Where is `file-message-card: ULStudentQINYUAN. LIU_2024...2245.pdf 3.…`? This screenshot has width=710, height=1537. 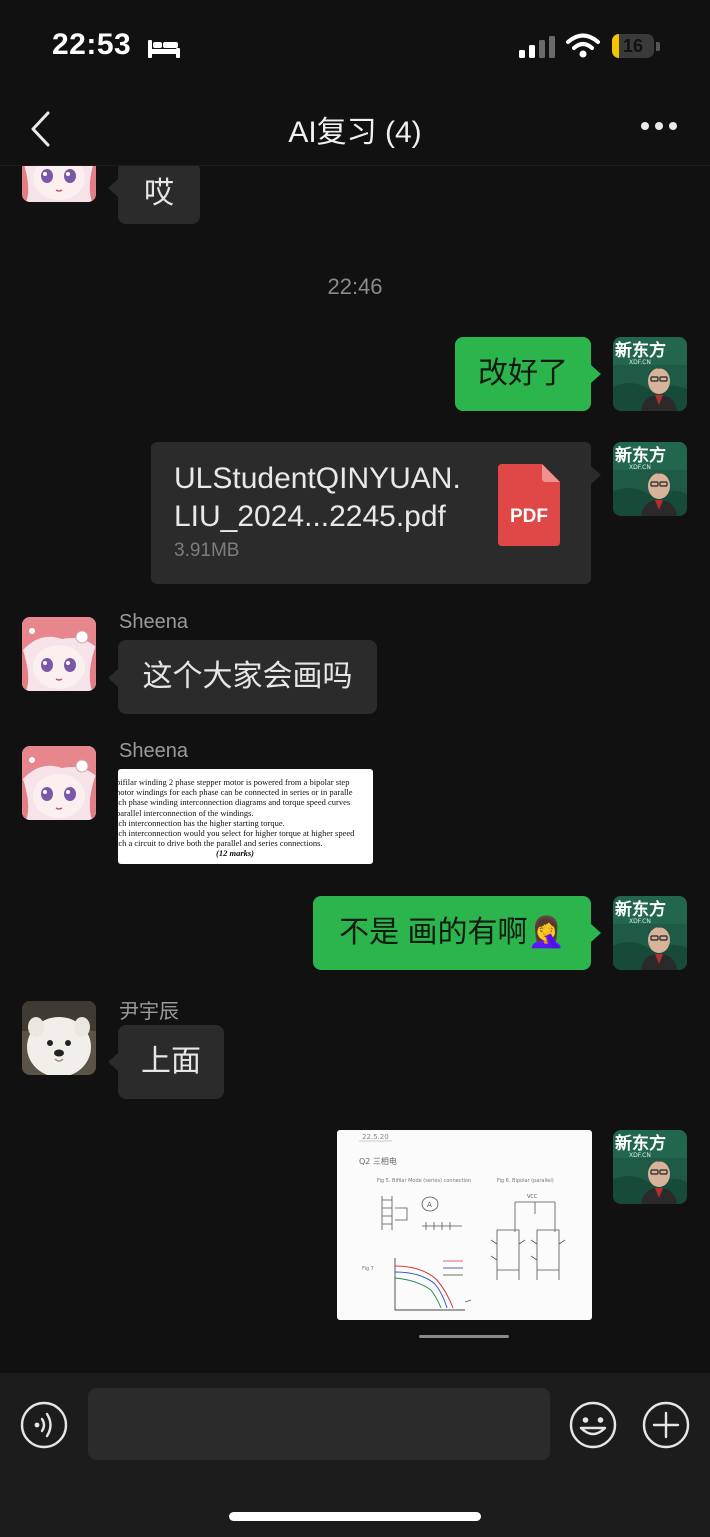 file-message-card: ULStudentQINYUAN. LIU_2024...2245.pdf 3.… is located at coordinates (371, 513).